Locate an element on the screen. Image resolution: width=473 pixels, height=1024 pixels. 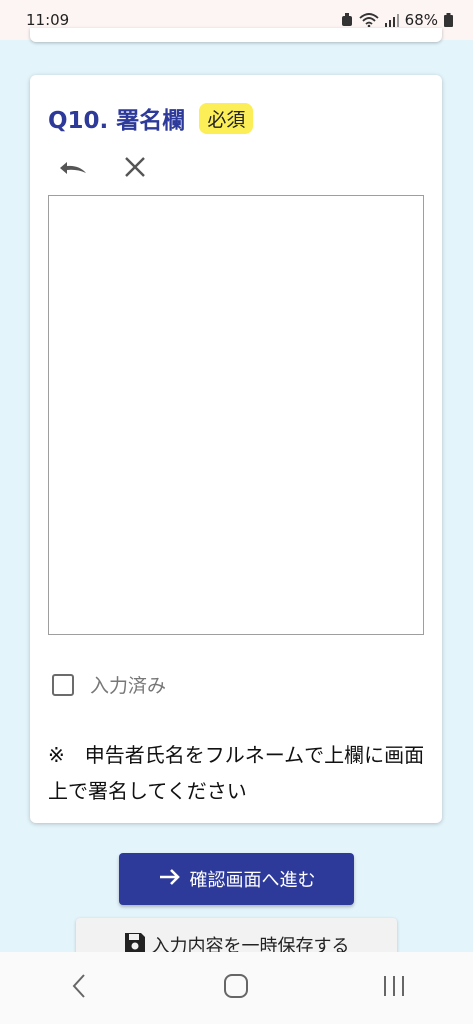
arrow-right-icon is located at coordinates (170, 879).